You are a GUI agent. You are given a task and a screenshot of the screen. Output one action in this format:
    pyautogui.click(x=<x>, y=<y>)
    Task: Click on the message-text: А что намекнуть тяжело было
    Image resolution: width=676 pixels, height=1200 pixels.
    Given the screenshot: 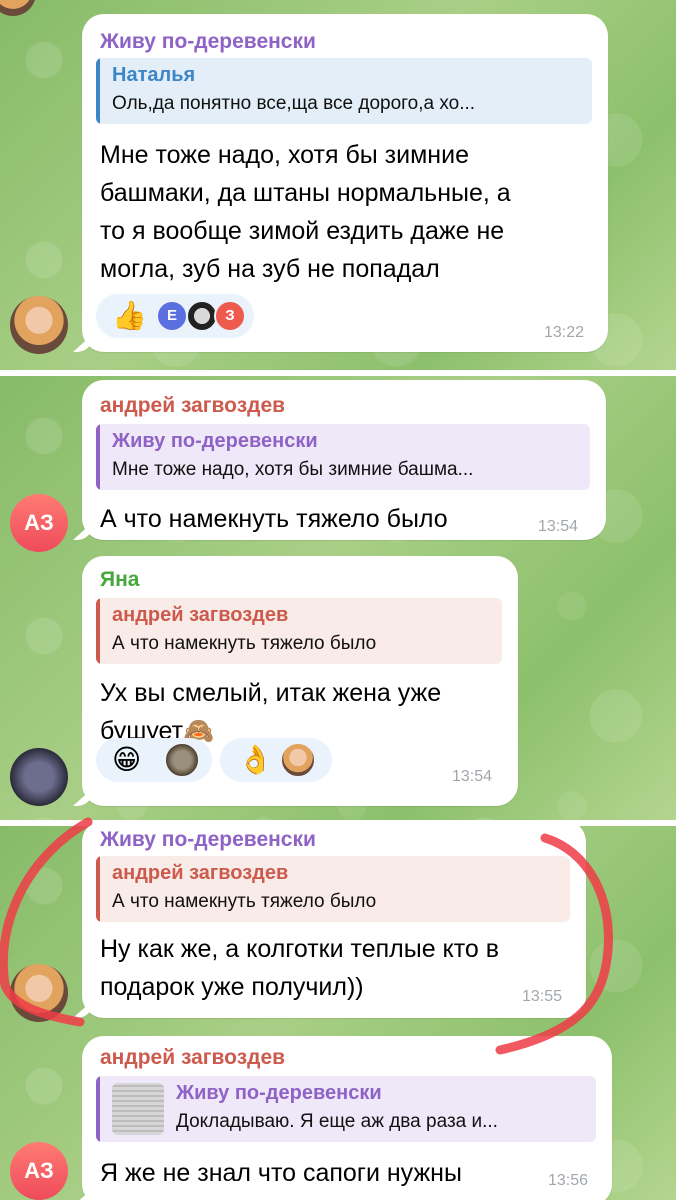 What is the action you would take?
    pyautogui.click(x=274, y=519)
    